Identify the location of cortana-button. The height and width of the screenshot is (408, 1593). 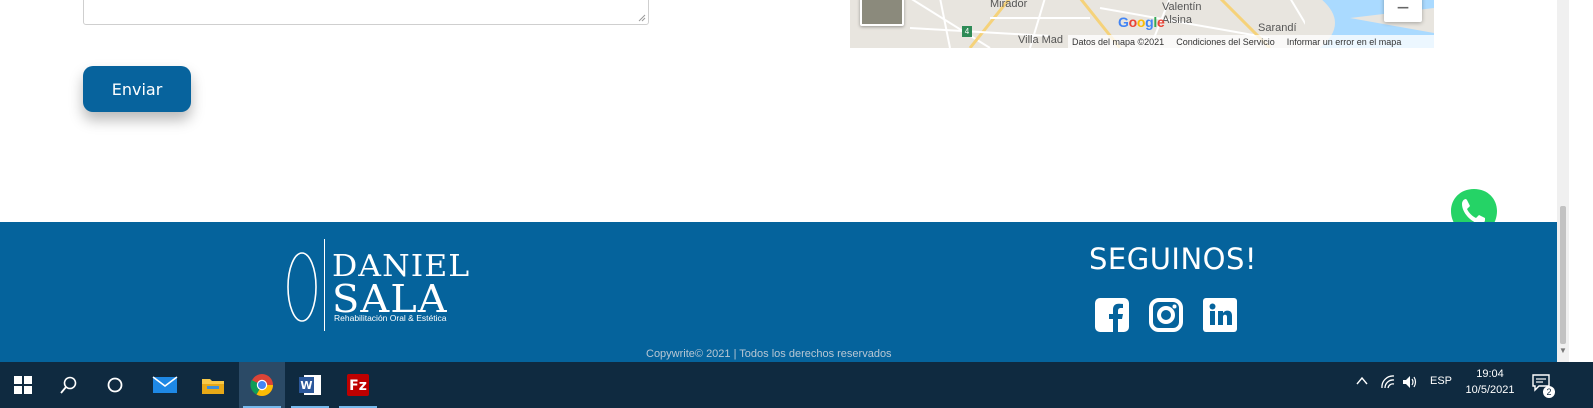
(115, 385).